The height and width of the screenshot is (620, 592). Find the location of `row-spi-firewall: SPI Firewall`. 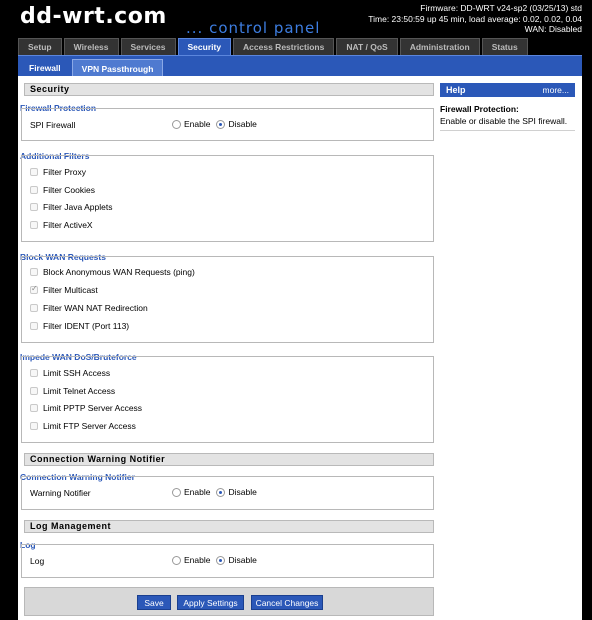

row-spi-firewall: SPI Firewall is located at coordinates (52, 125).